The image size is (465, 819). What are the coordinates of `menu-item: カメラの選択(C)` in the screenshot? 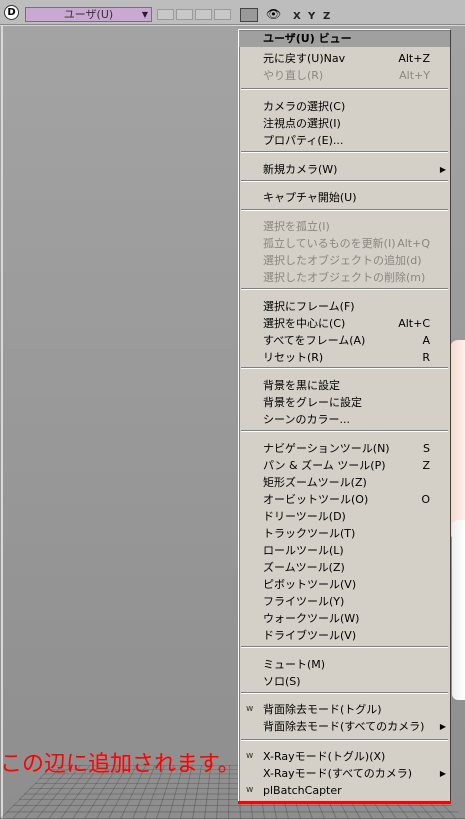 It's located at (344, 106).